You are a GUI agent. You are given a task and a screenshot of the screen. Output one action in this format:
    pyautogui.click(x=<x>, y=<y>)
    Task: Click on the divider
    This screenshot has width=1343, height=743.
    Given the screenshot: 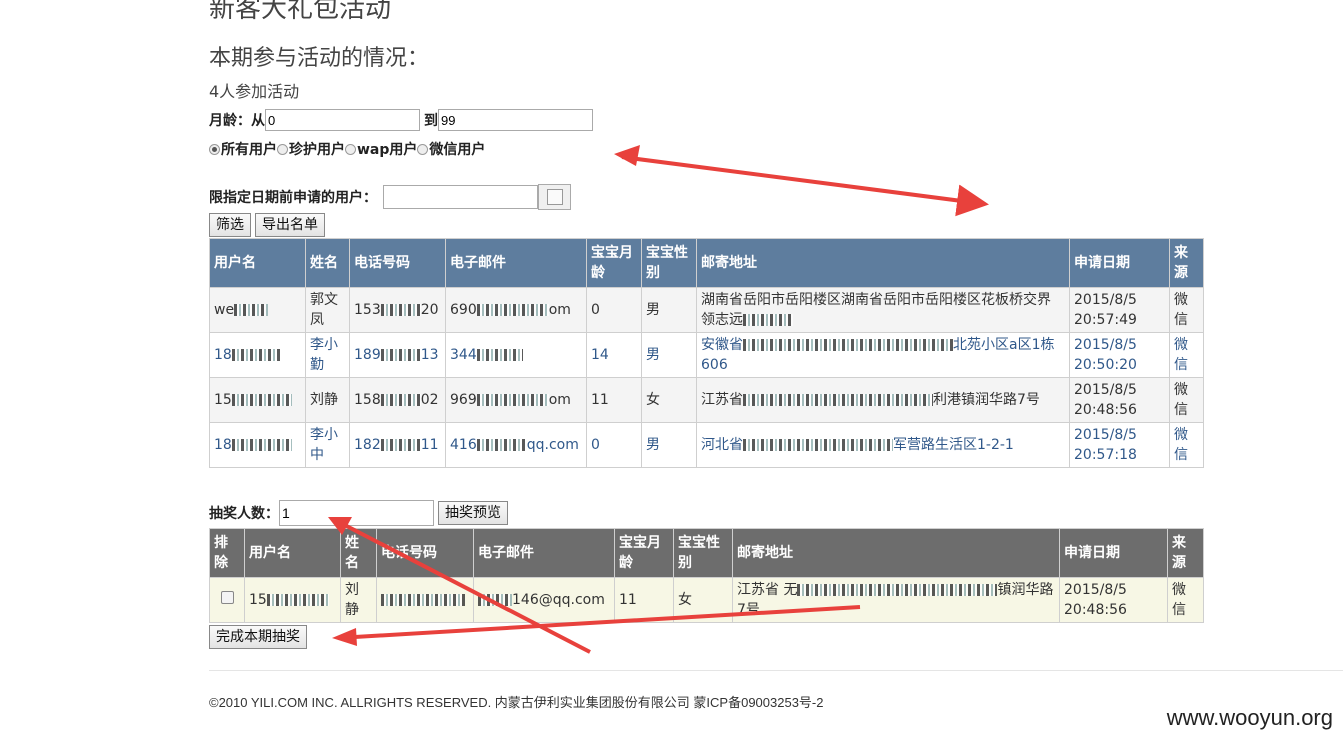 What is the action you would take?
    pyautogui.click(x=776, y=670)
    